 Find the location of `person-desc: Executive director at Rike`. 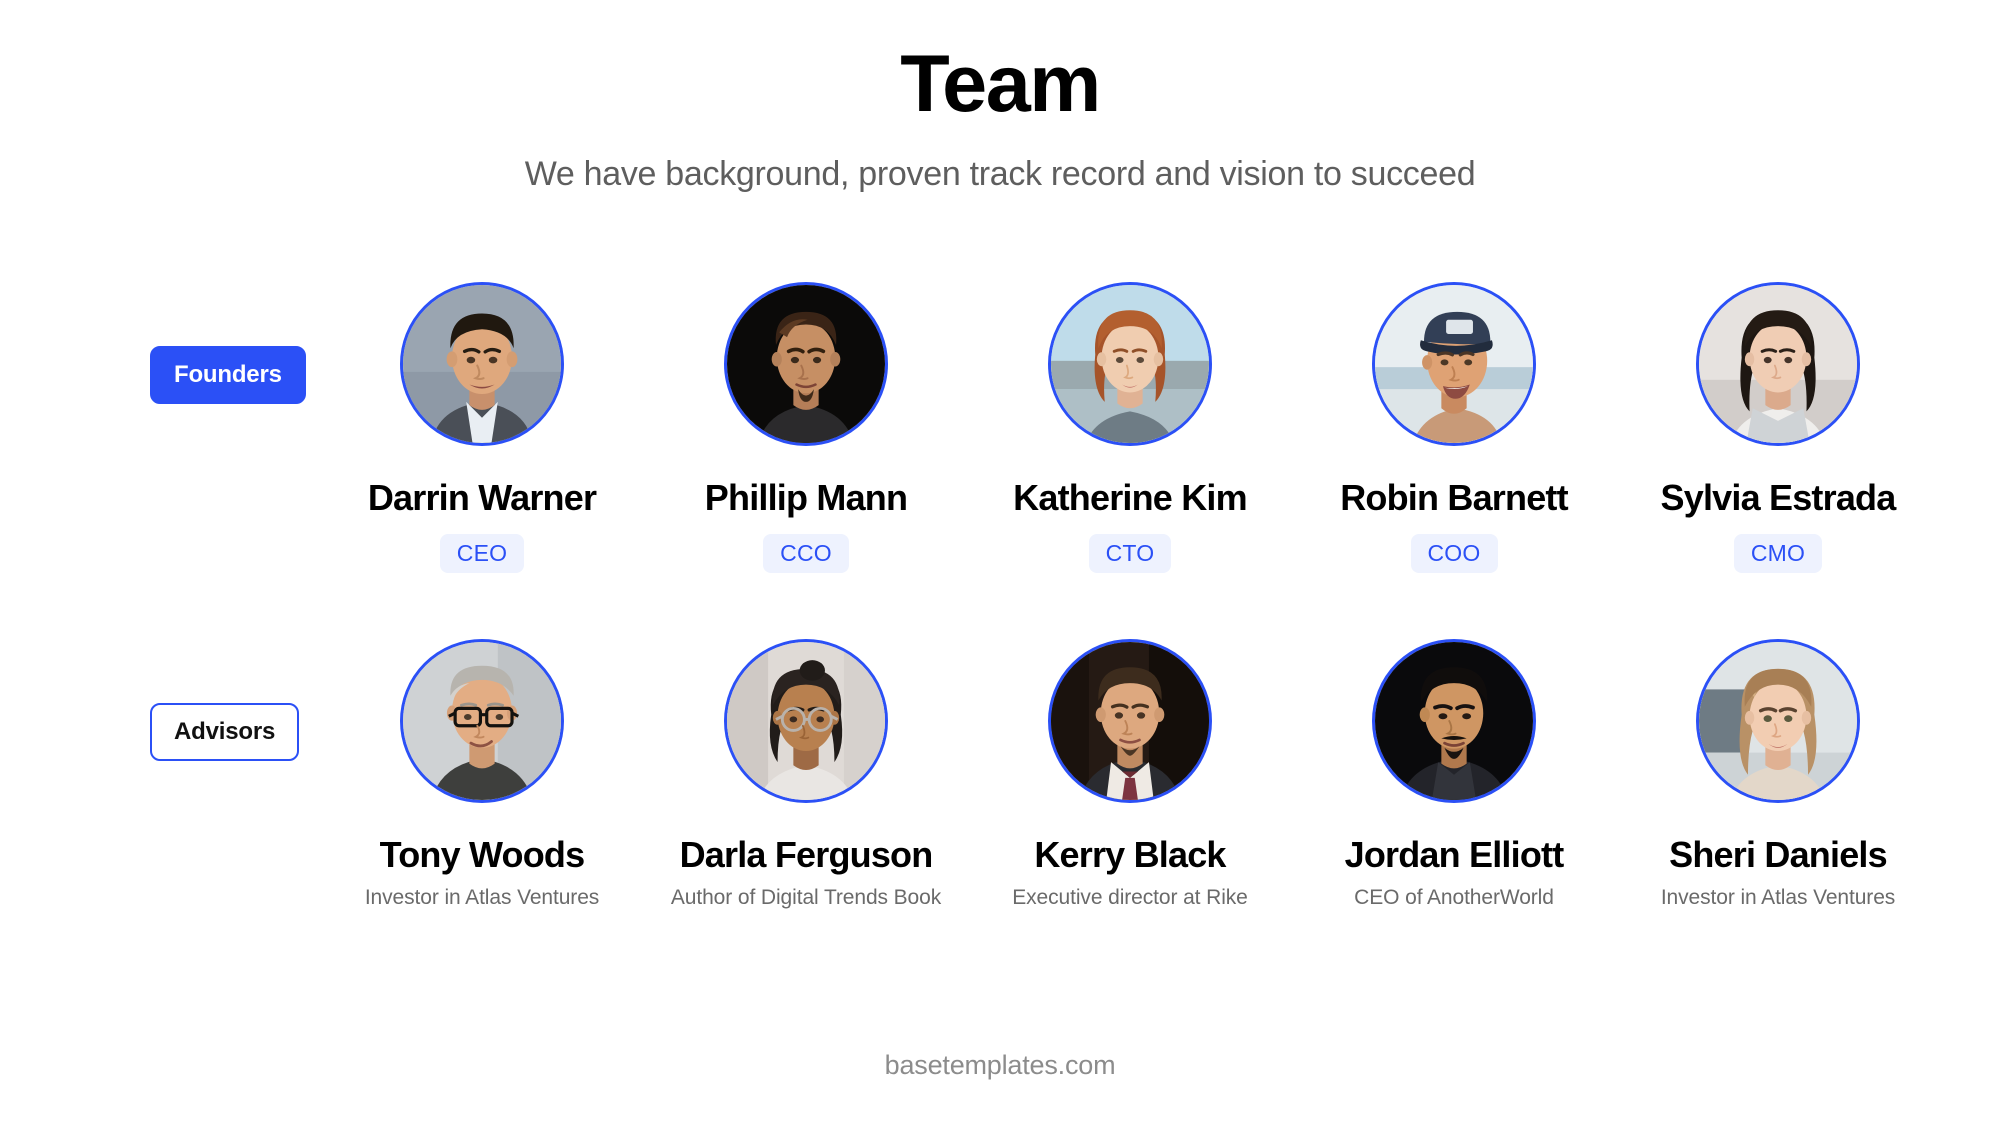

person-desc: Executive director at Rike is located at coordinates (1130, 898).